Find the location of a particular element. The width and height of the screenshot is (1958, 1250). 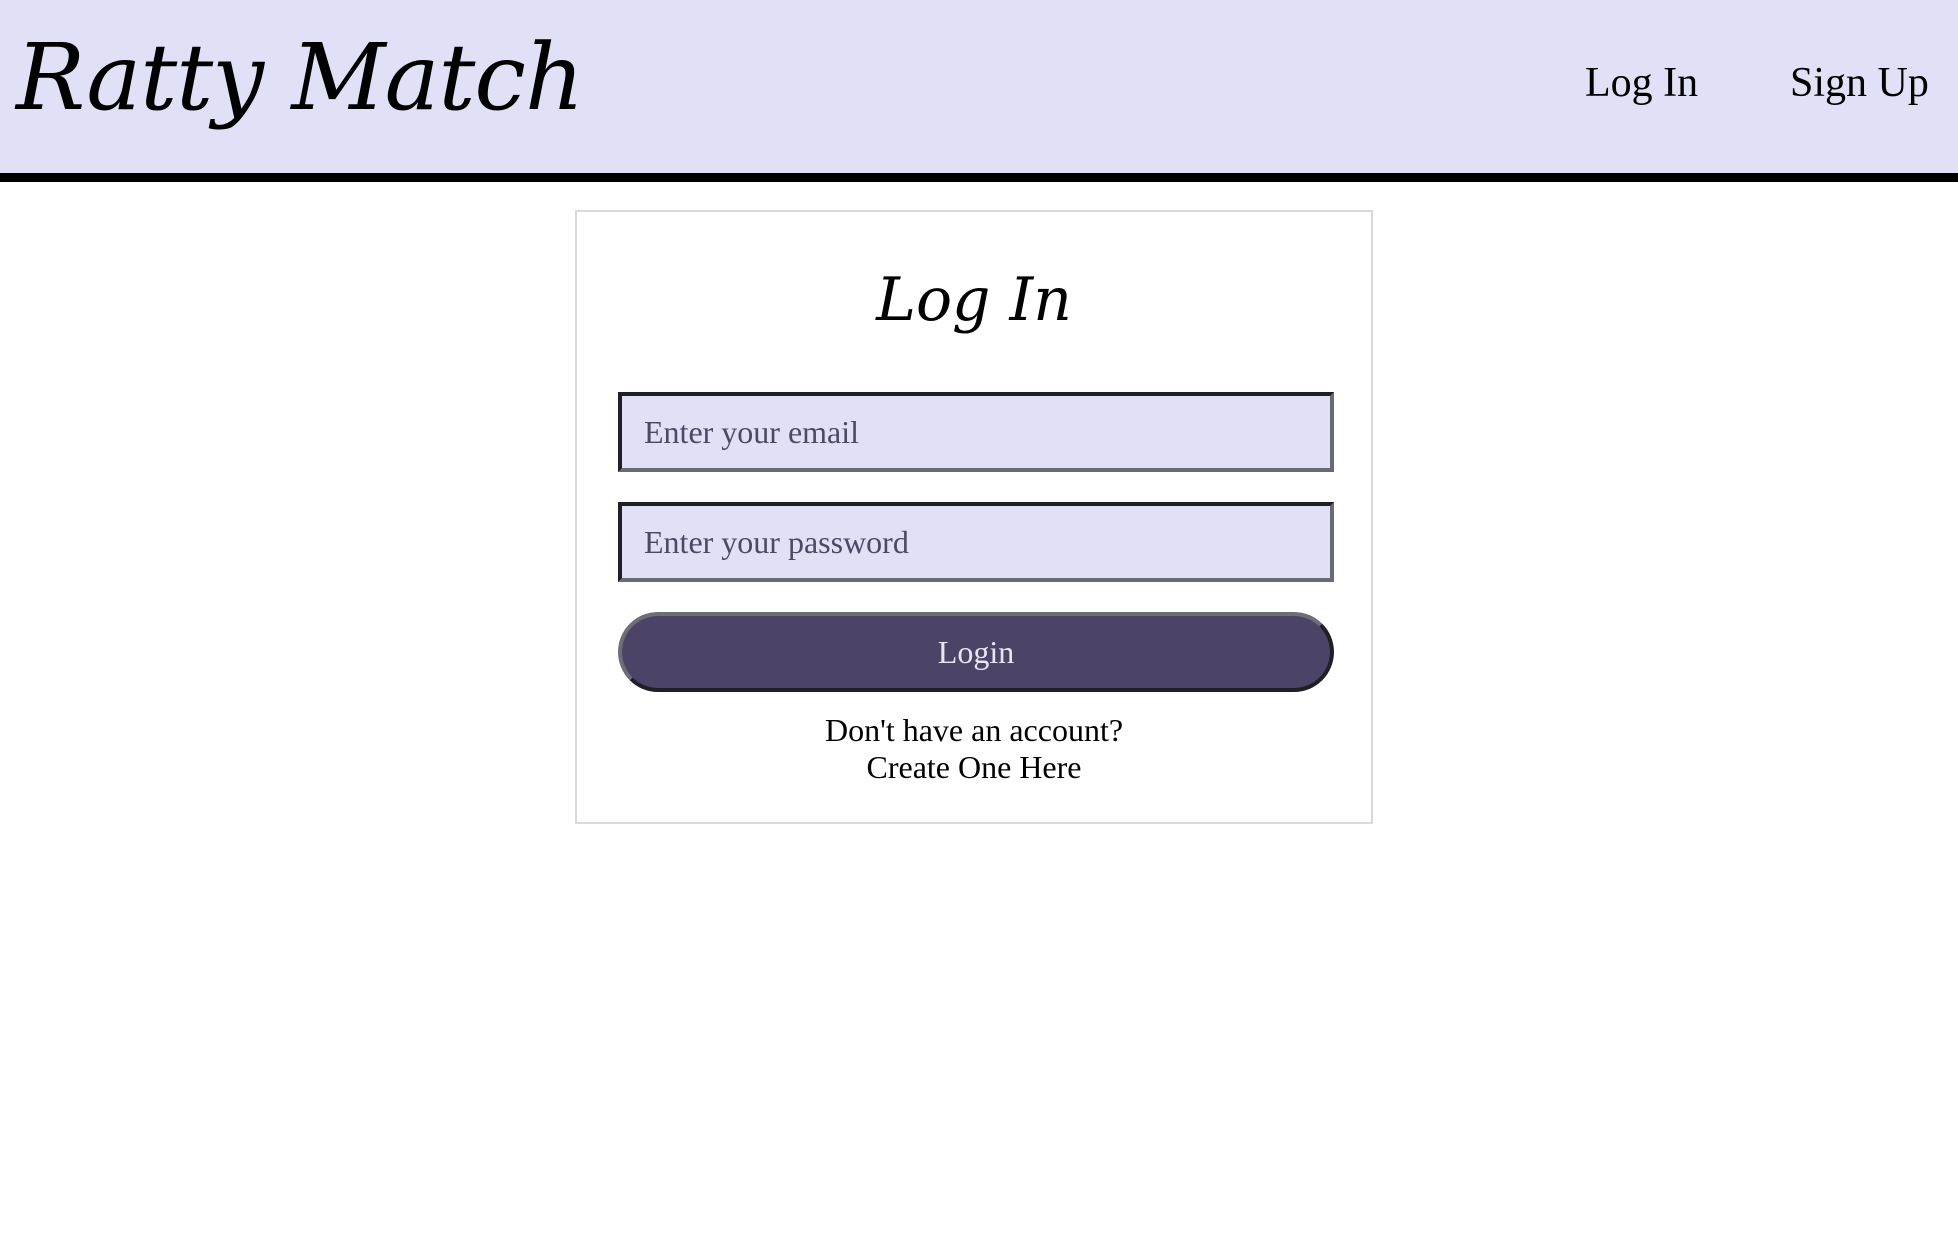

site-logo: Ratty Match is located at coordinates (300, 78).